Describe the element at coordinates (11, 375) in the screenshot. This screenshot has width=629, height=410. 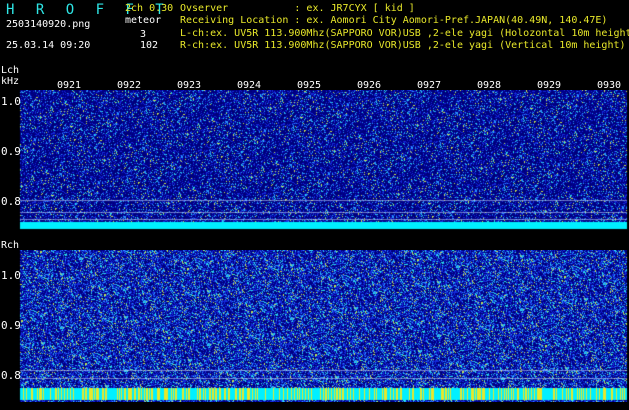
I see `rch-ytick-0-8: 0.8` at that location.